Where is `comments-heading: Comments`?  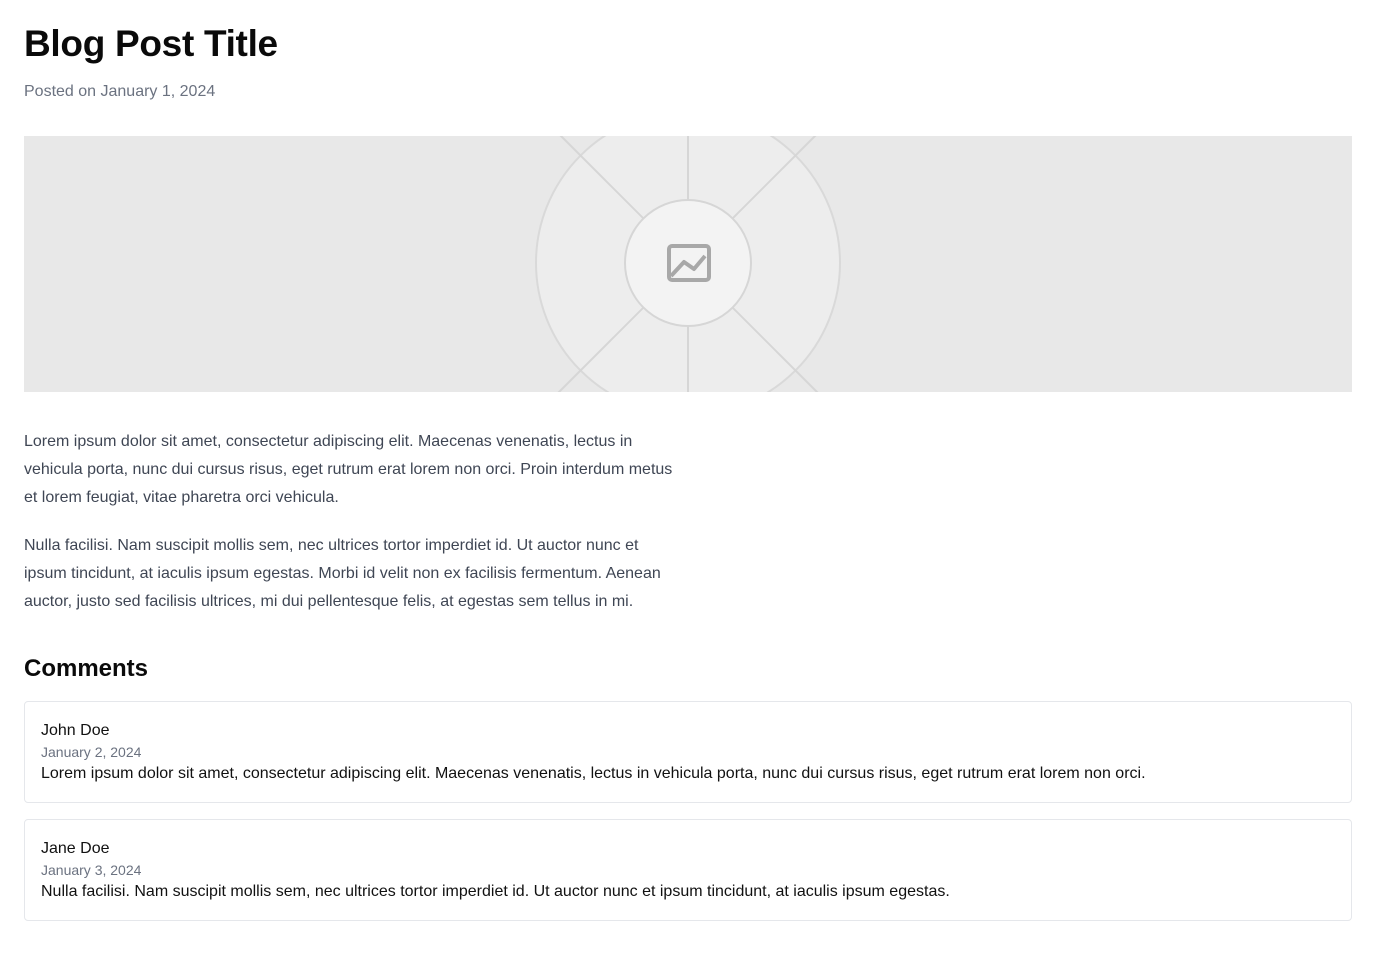 comments-heading: Comments is located at coordinates (86, 668).